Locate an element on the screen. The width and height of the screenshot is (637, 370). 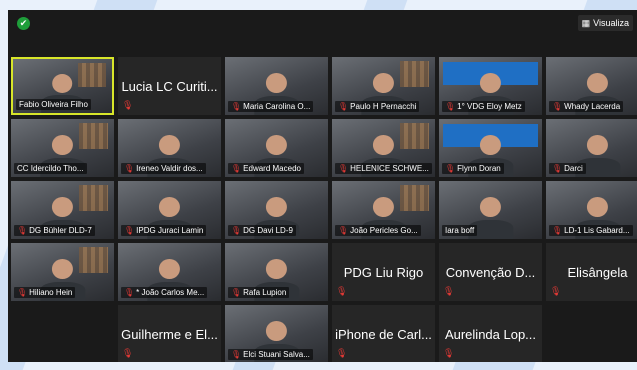
participant-tile: Guilherme e El... 🎙 is located at coordinates (169, 333).